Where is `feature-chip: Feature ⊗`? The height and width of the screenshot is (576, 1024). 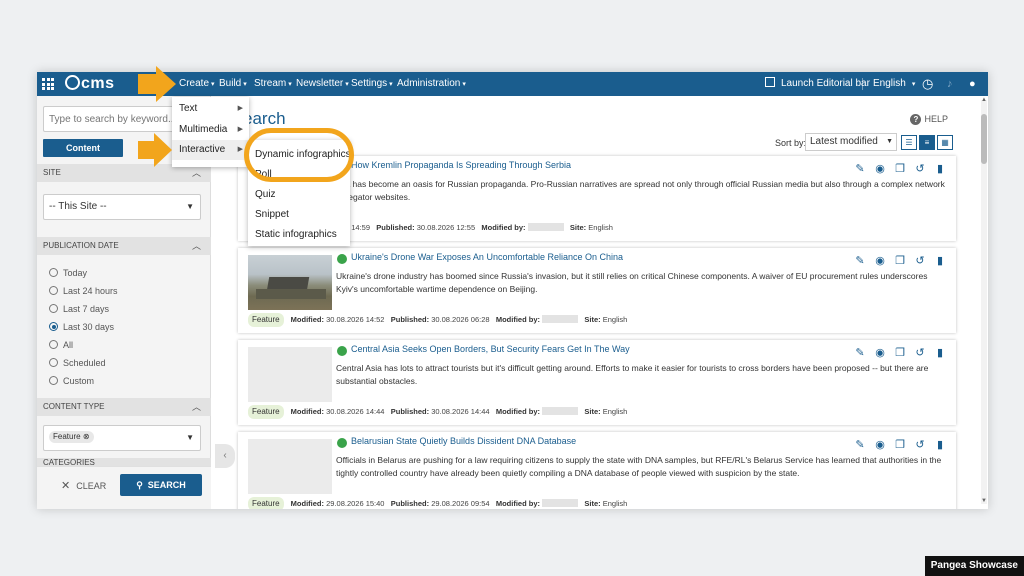
feature-chip: Feature ⊗ is located at coordinates (71, 437).